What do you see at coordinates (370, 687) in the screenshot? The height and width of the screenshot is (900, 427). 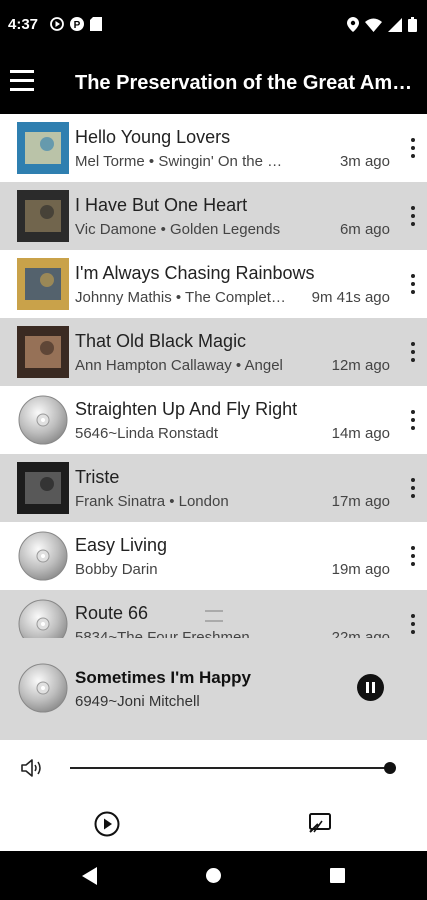 I see `pause-circle-icon` at bounding box center [370, 687].